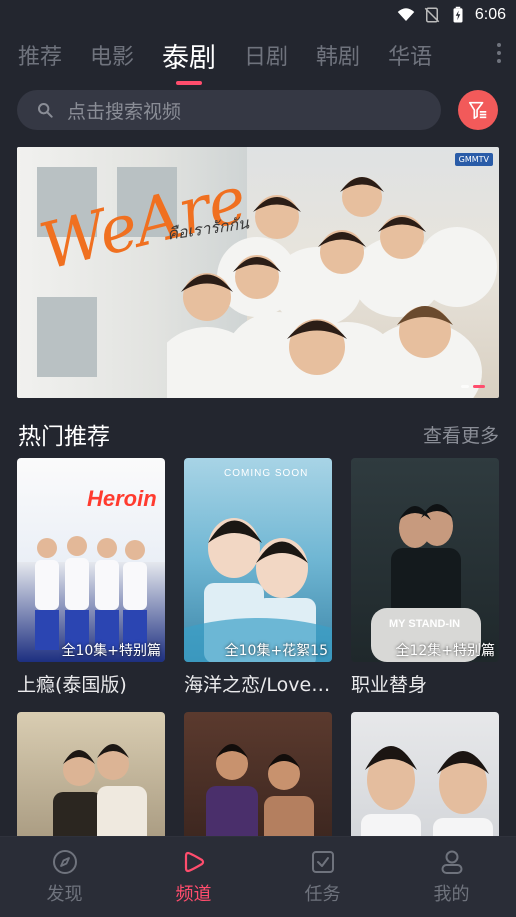 The height and width of the screenshot is (917, 516). What do you see at coordinates (479, 386) in the screenshot?
I see `banner-dot-active` at bounding box center [479, 386].